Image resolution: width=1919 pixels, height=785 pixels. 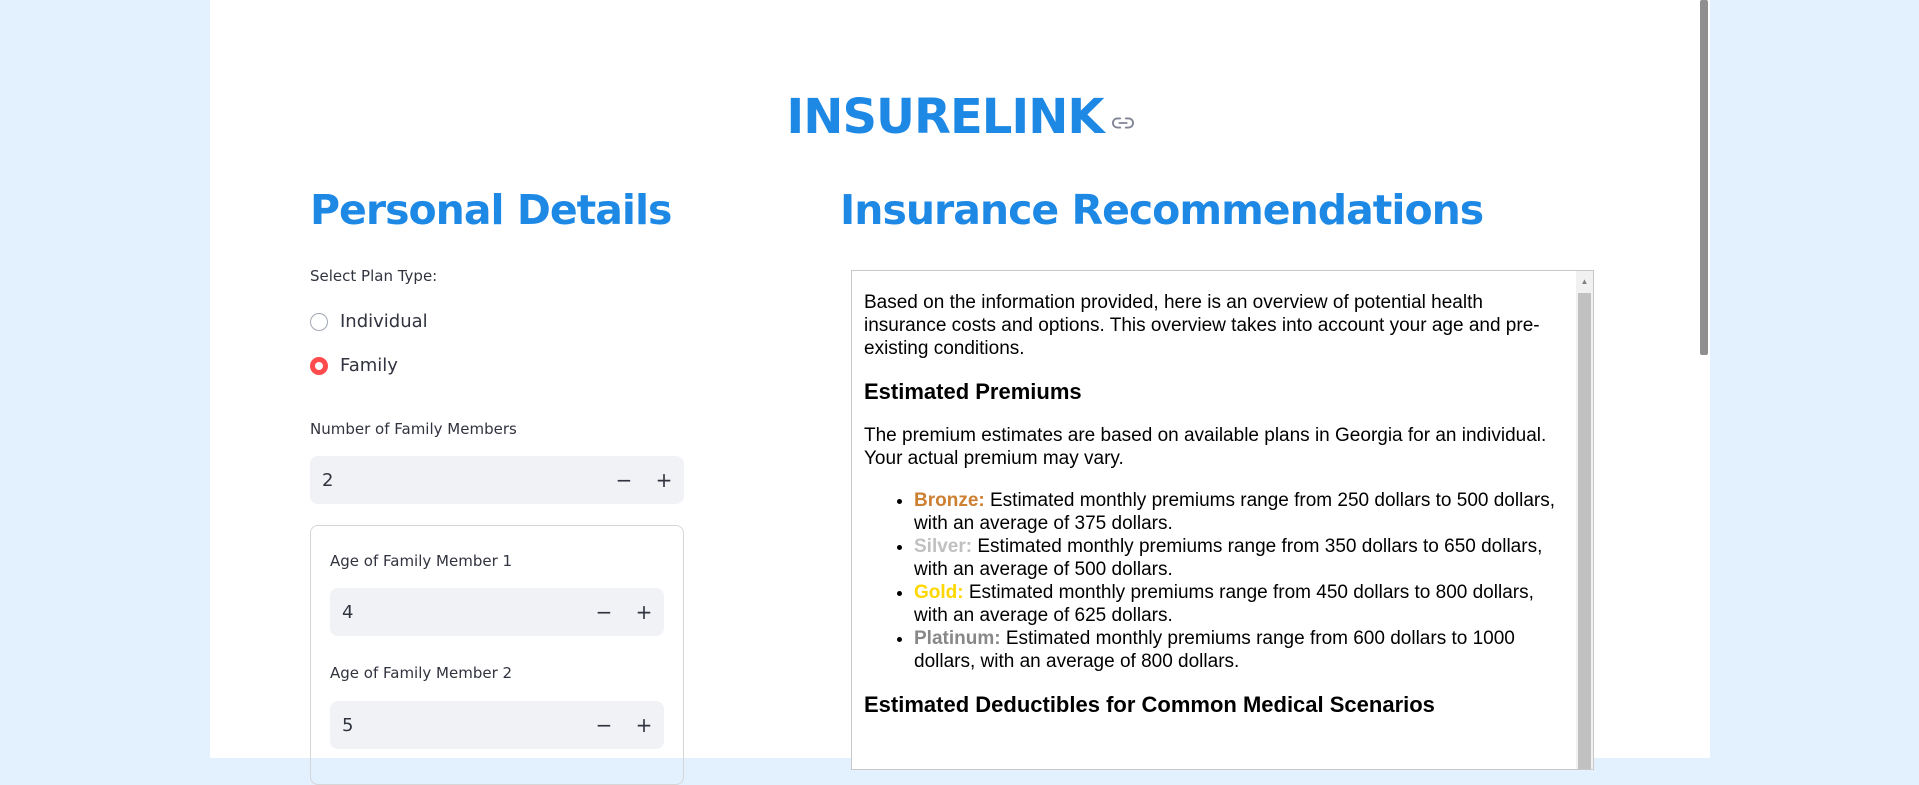 I want to click on title-row: INSURELINK, so click(x=960, y=117).